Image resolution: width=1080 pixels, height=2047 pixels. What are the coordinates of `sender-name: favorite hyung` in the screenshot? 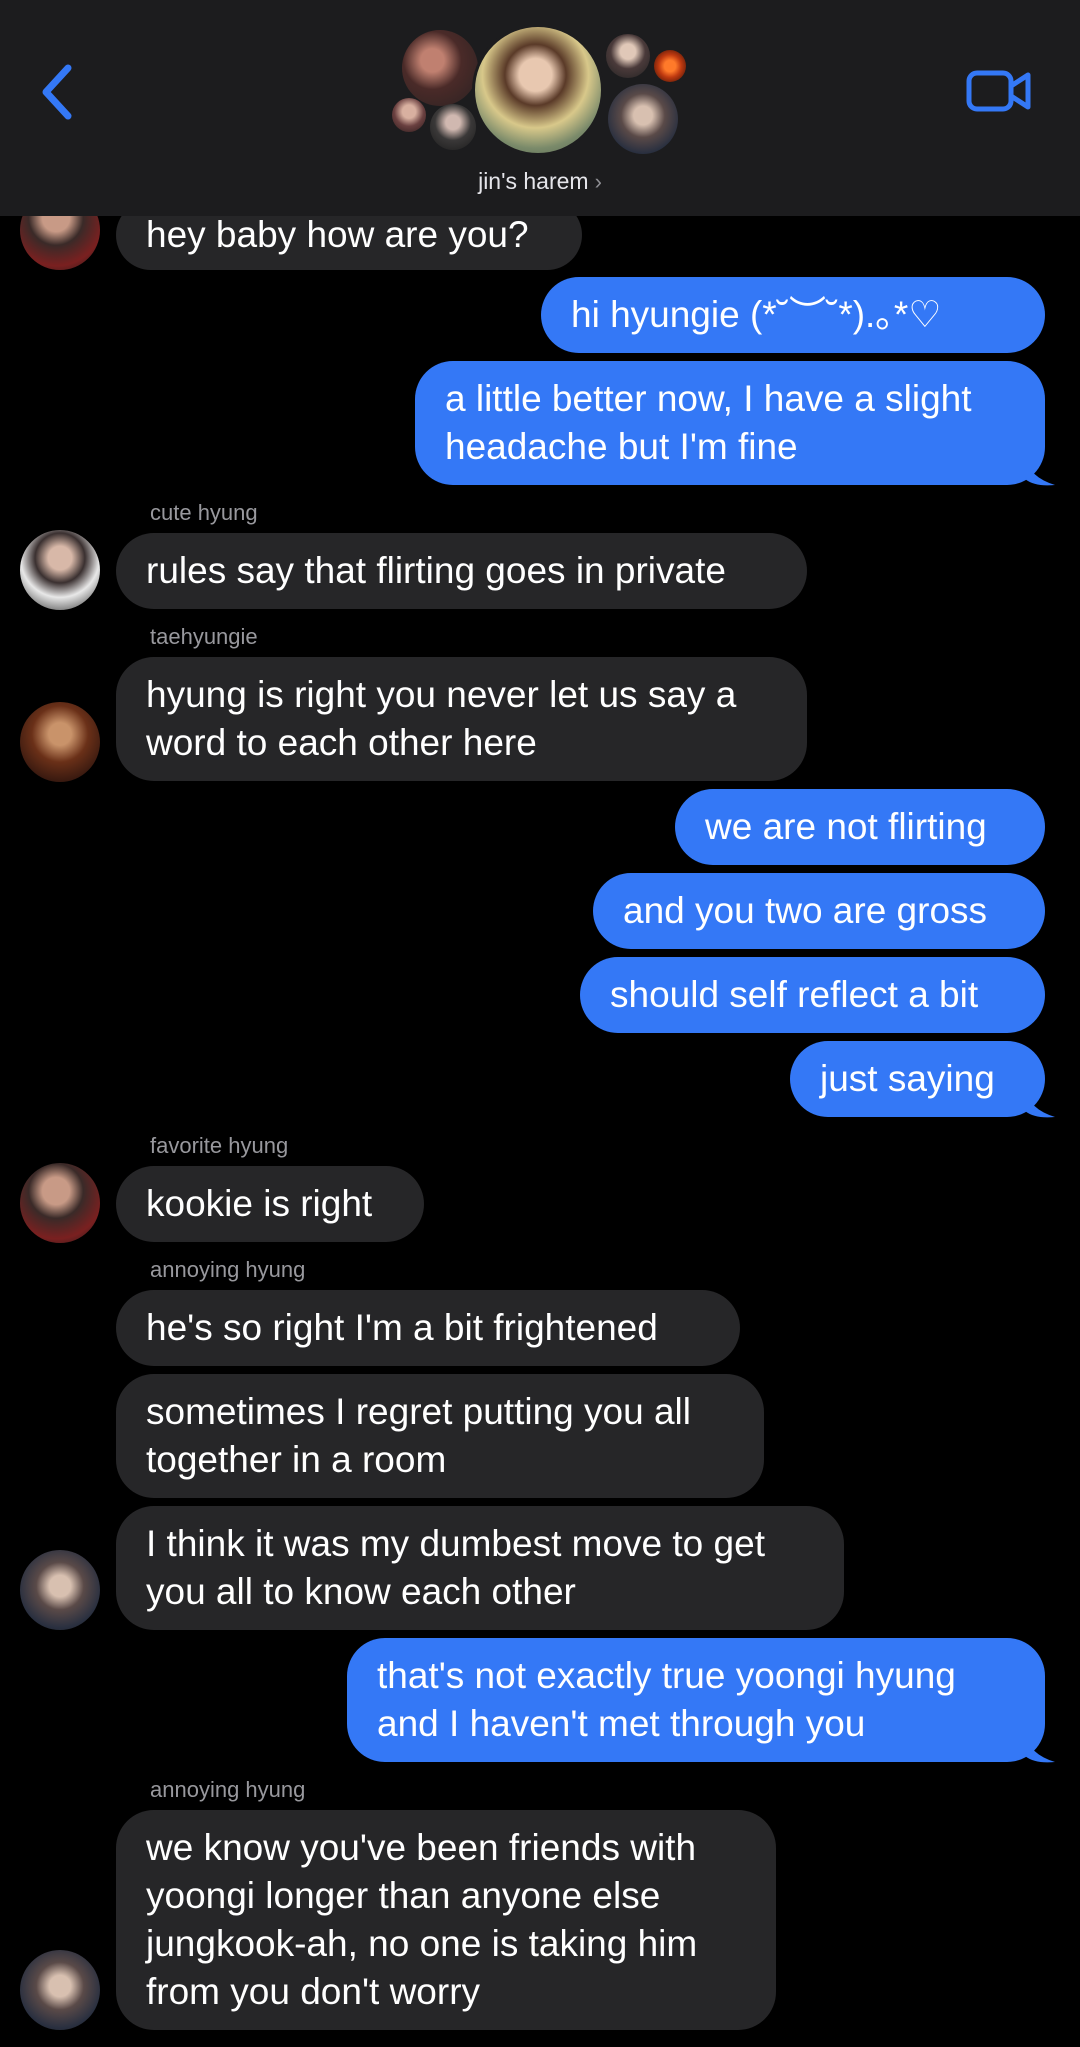 It's located at (219, 1145).